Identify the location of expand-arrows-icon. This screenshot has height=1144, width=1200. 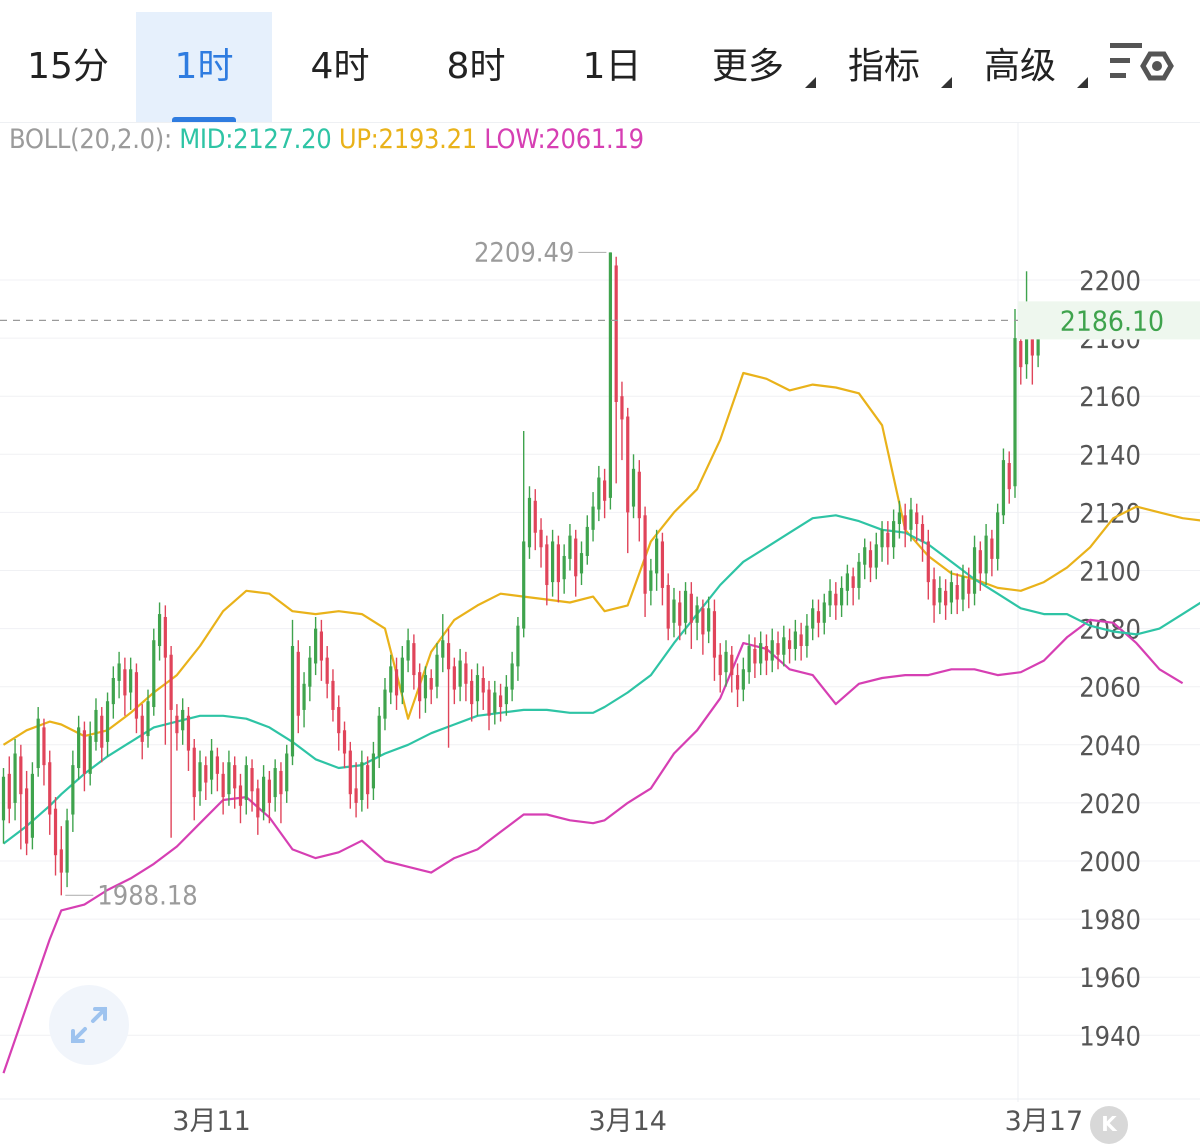
(89, 1025).